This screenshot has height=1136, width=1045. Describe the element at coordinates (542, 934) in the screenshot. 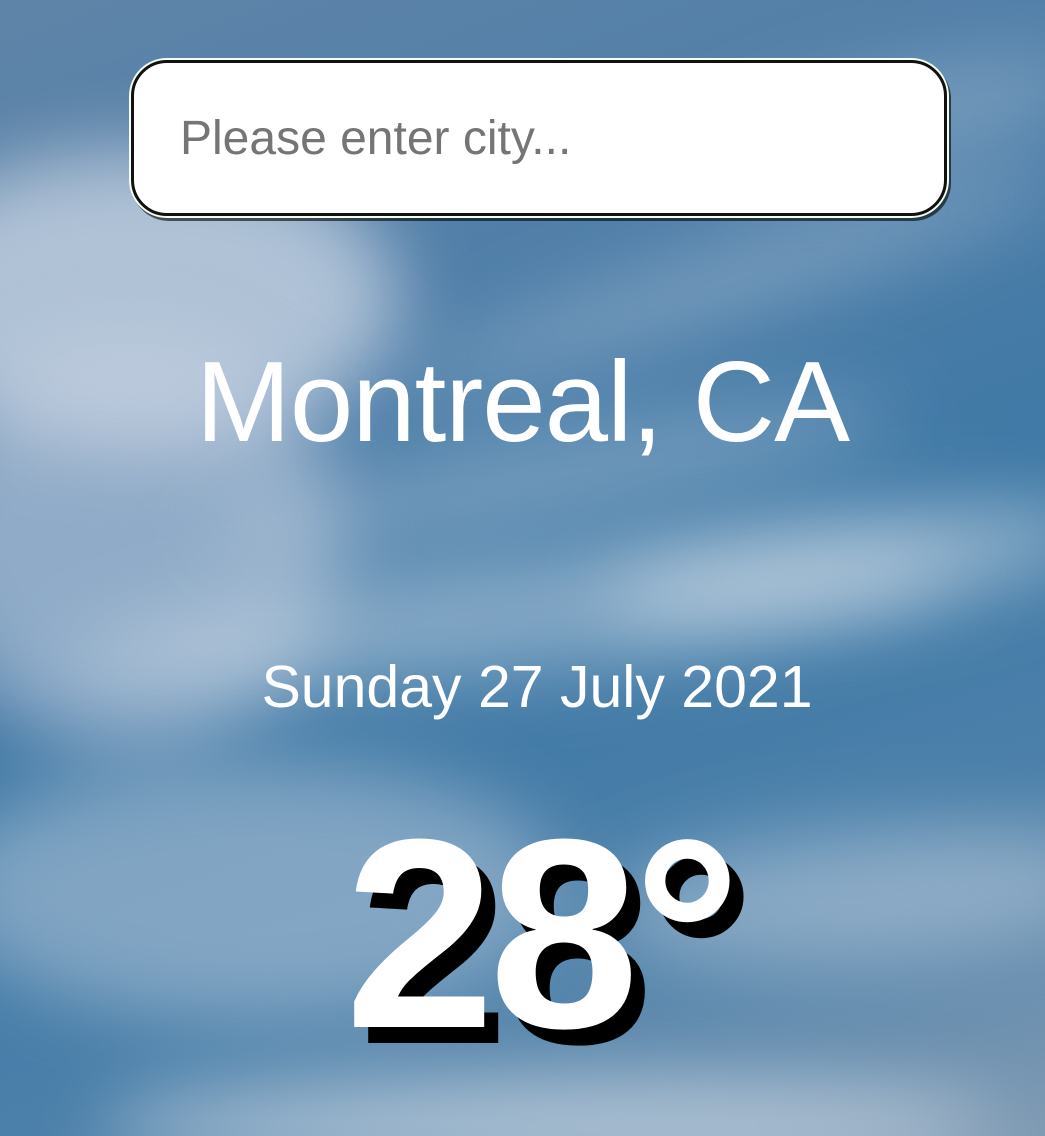

I see `temperature-readout: 28°` at that location.